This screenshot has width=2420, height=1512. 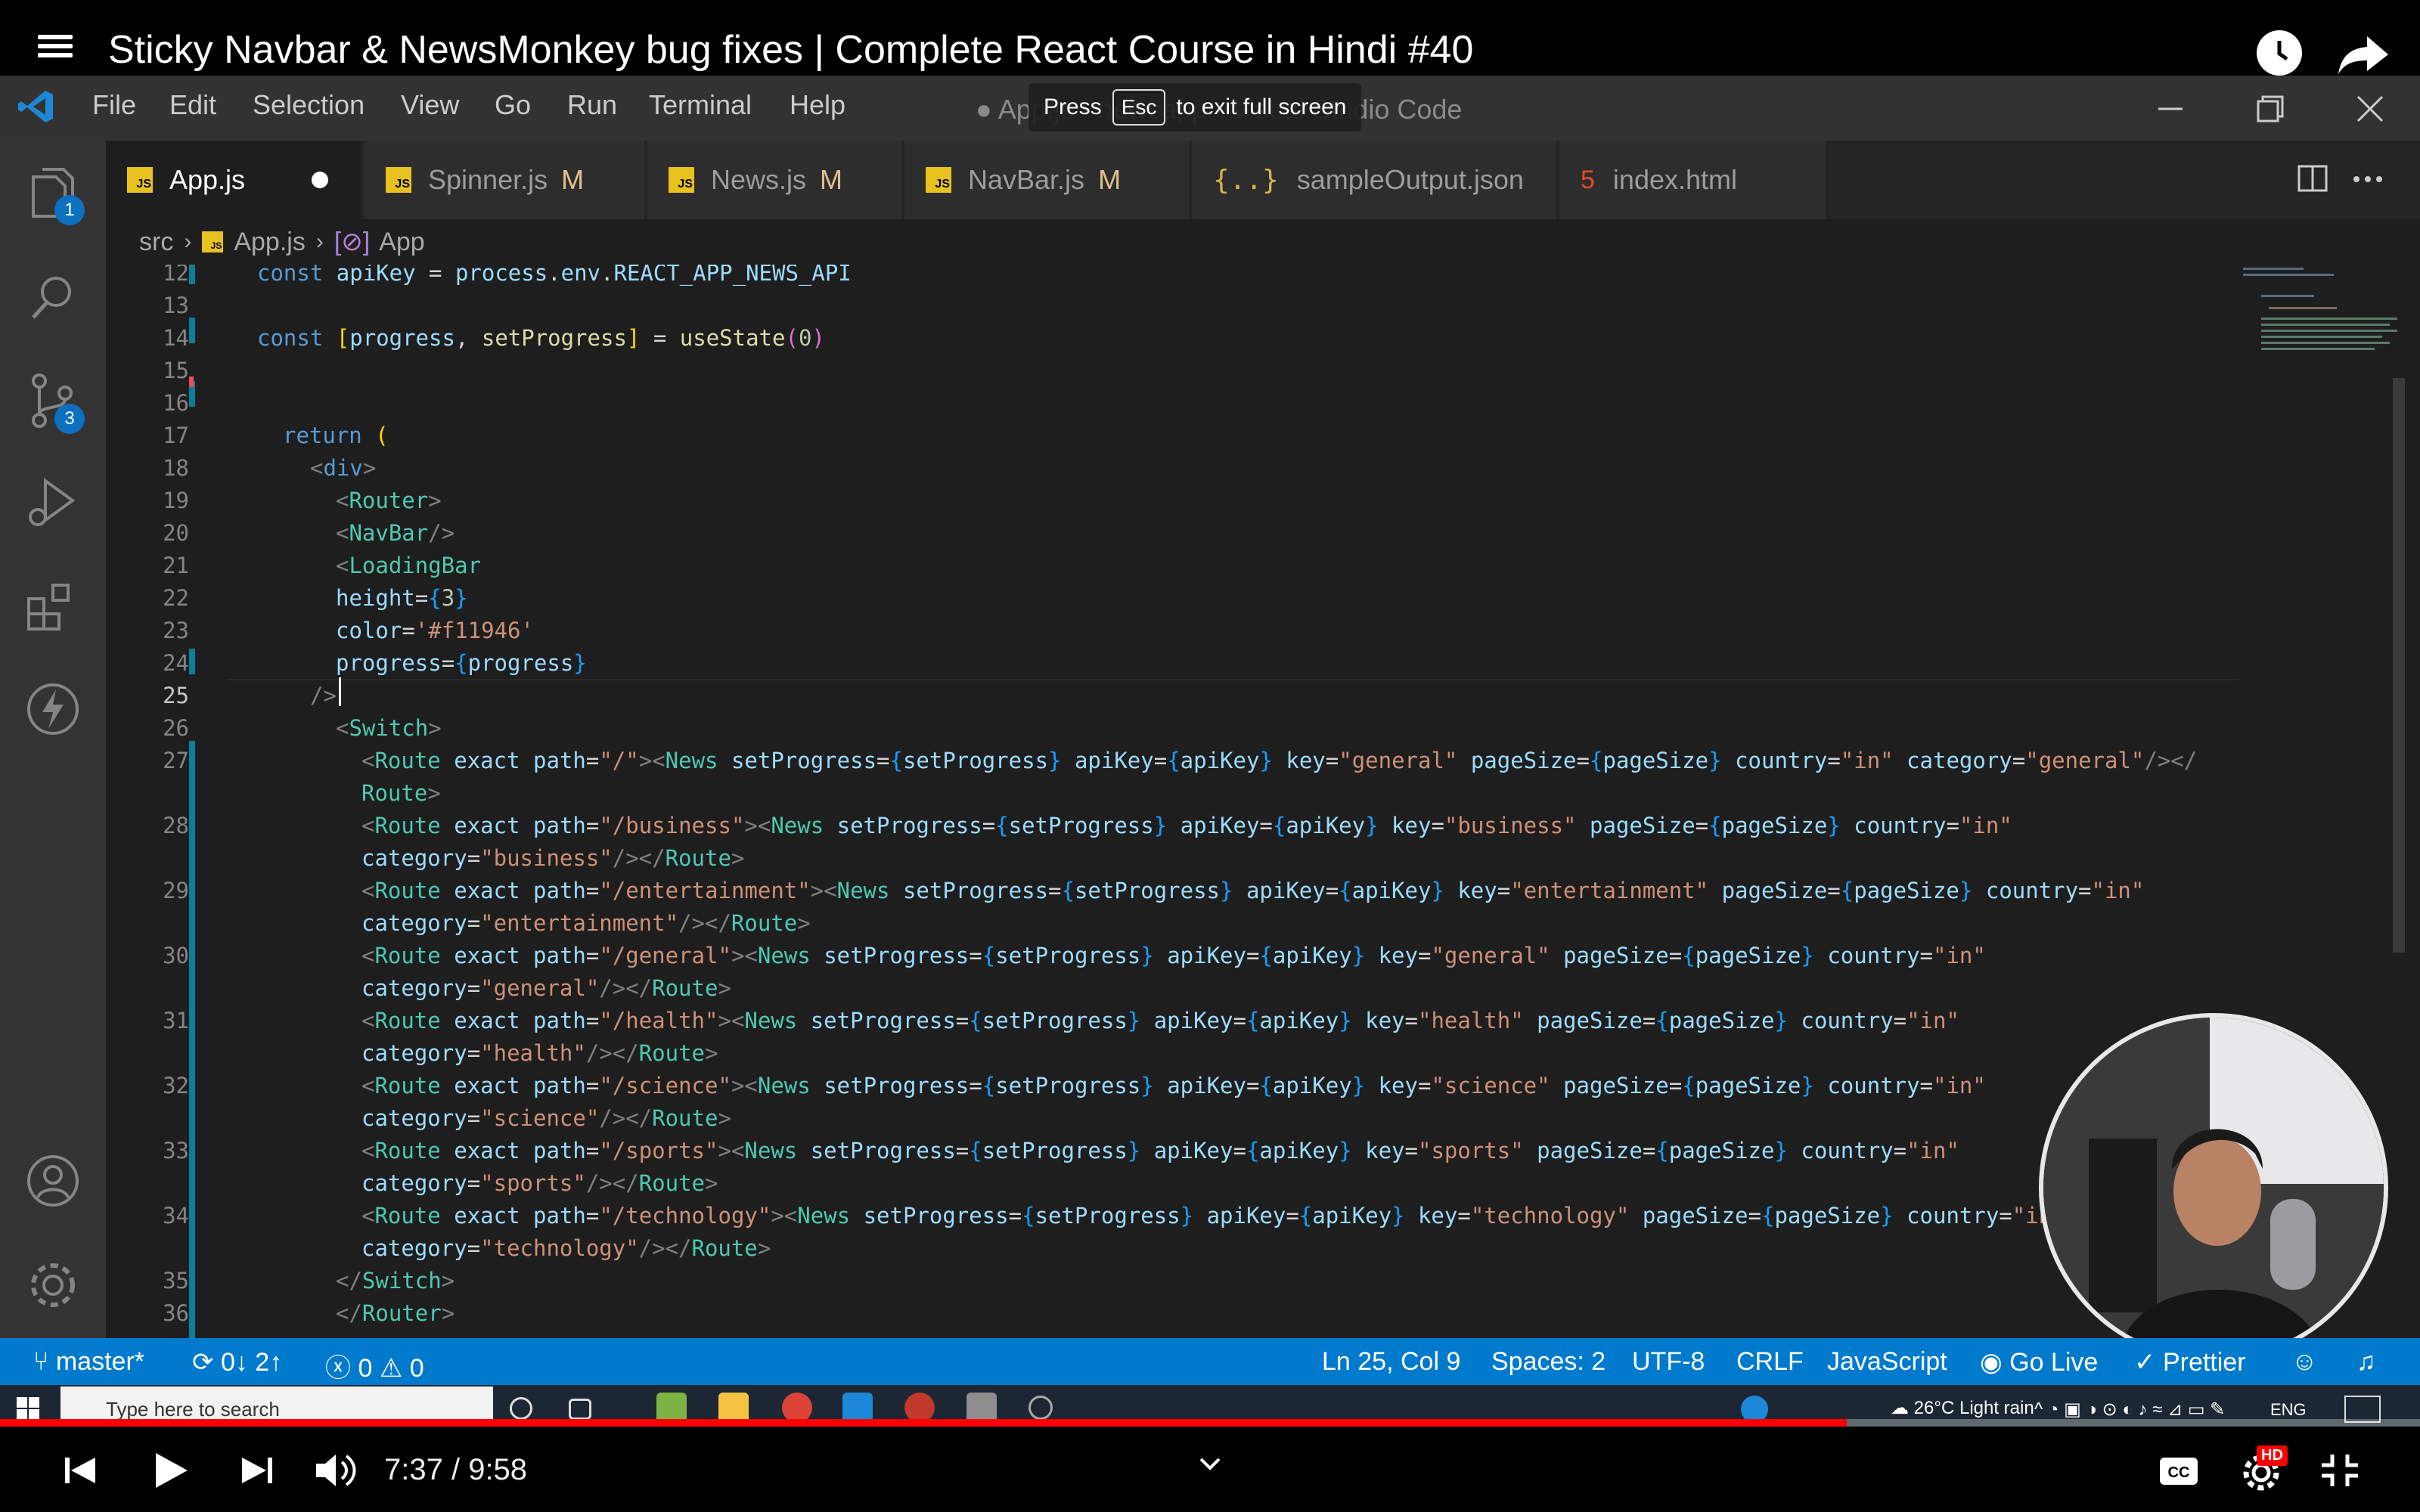 What do you see at coordinates (402, 598) in the screenshot?
I see `code-line: height={3}` at bounding box center [402, 598].